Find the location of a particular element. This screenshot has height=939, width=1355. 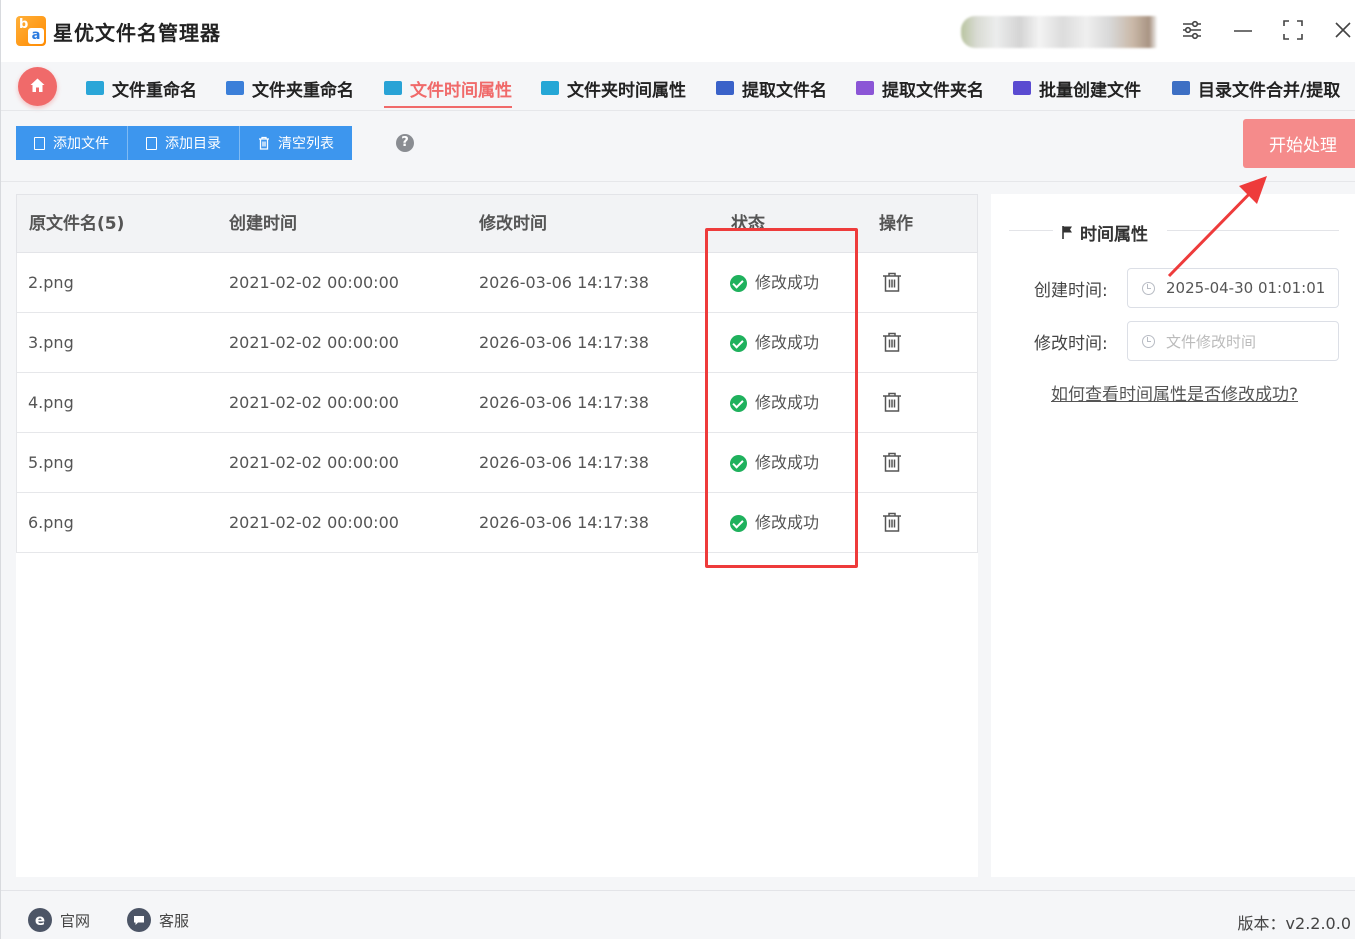

tab-label: 批量创建文件 is located at coordinates (1090, 90).